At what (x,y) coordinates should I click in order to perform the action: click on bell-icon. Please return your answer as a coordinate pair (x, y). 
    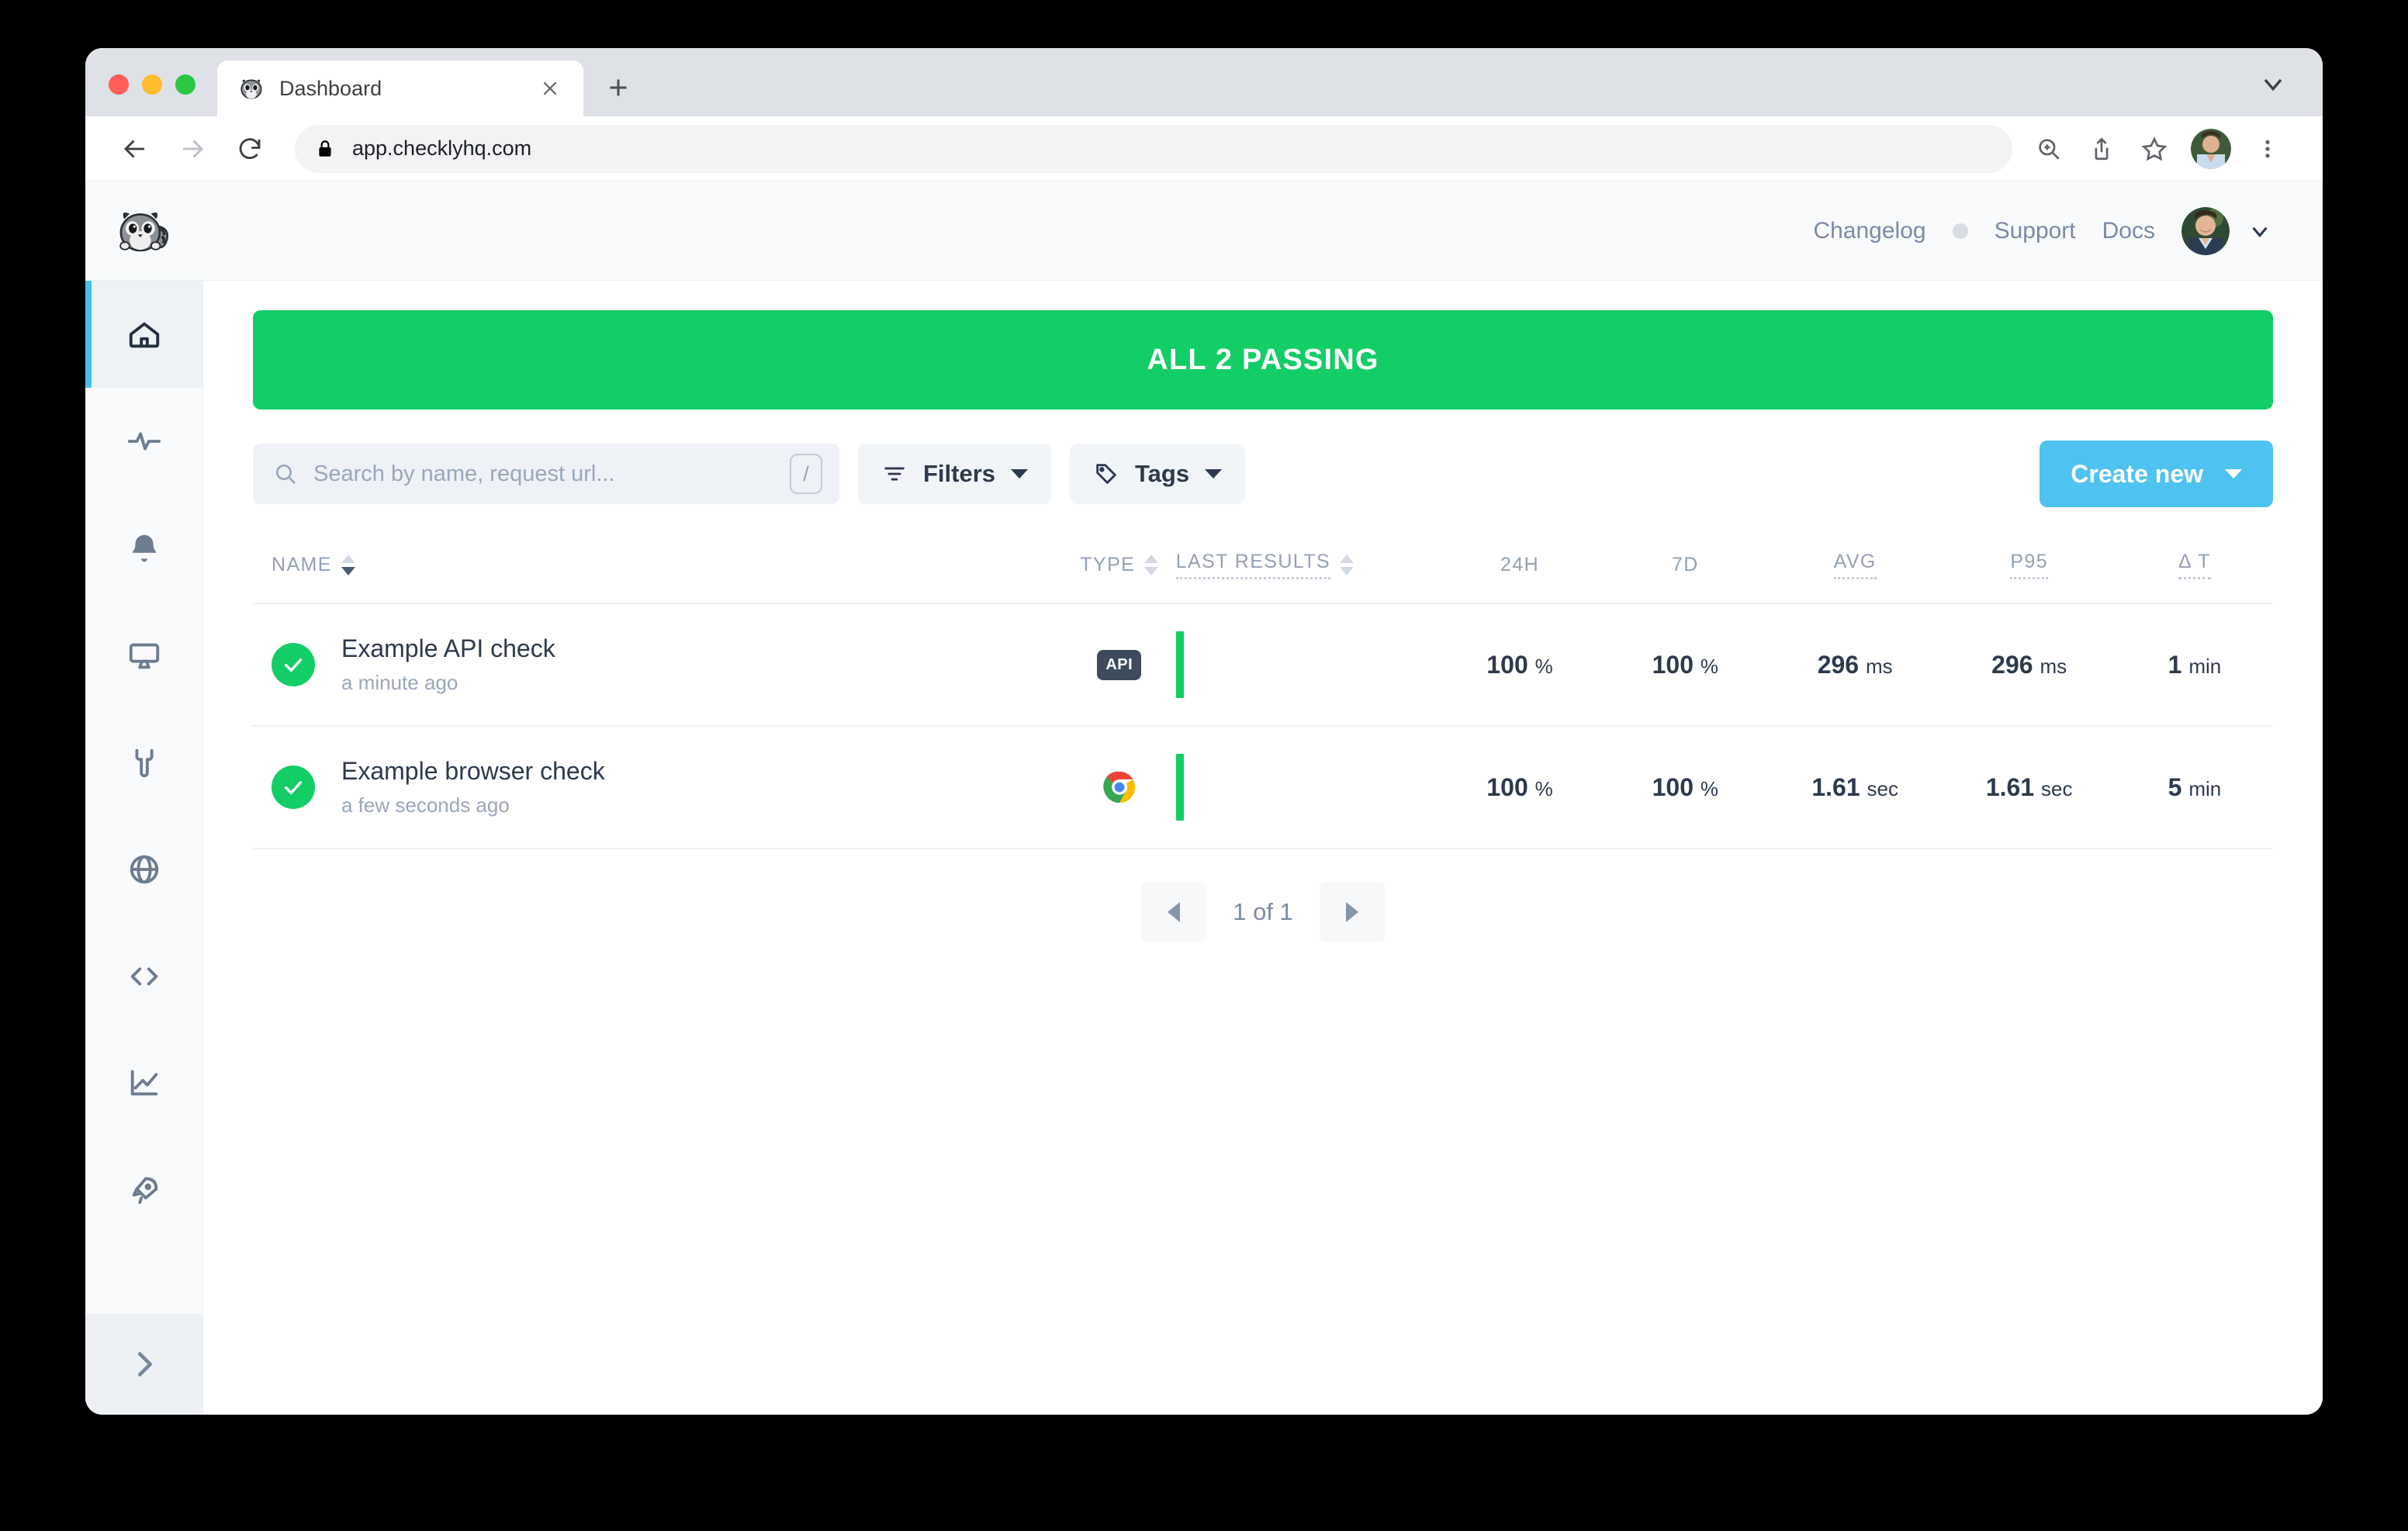
    Looking at the image, I should click on (144, 548).